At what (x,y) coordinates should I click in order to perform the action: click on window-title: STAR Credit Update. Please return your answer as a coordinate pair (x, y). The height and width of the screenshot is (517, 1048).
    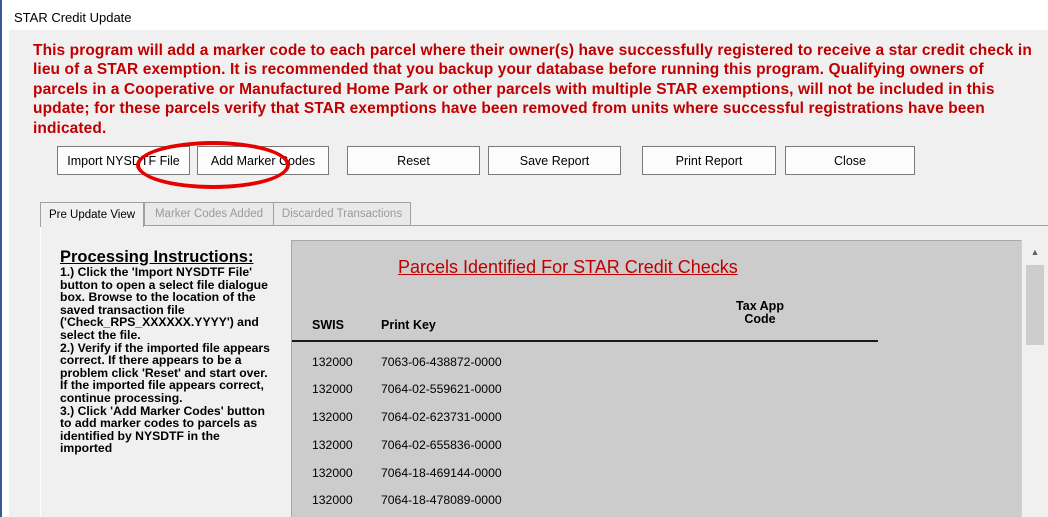
    Looking at the image, I should click on (73, 17).